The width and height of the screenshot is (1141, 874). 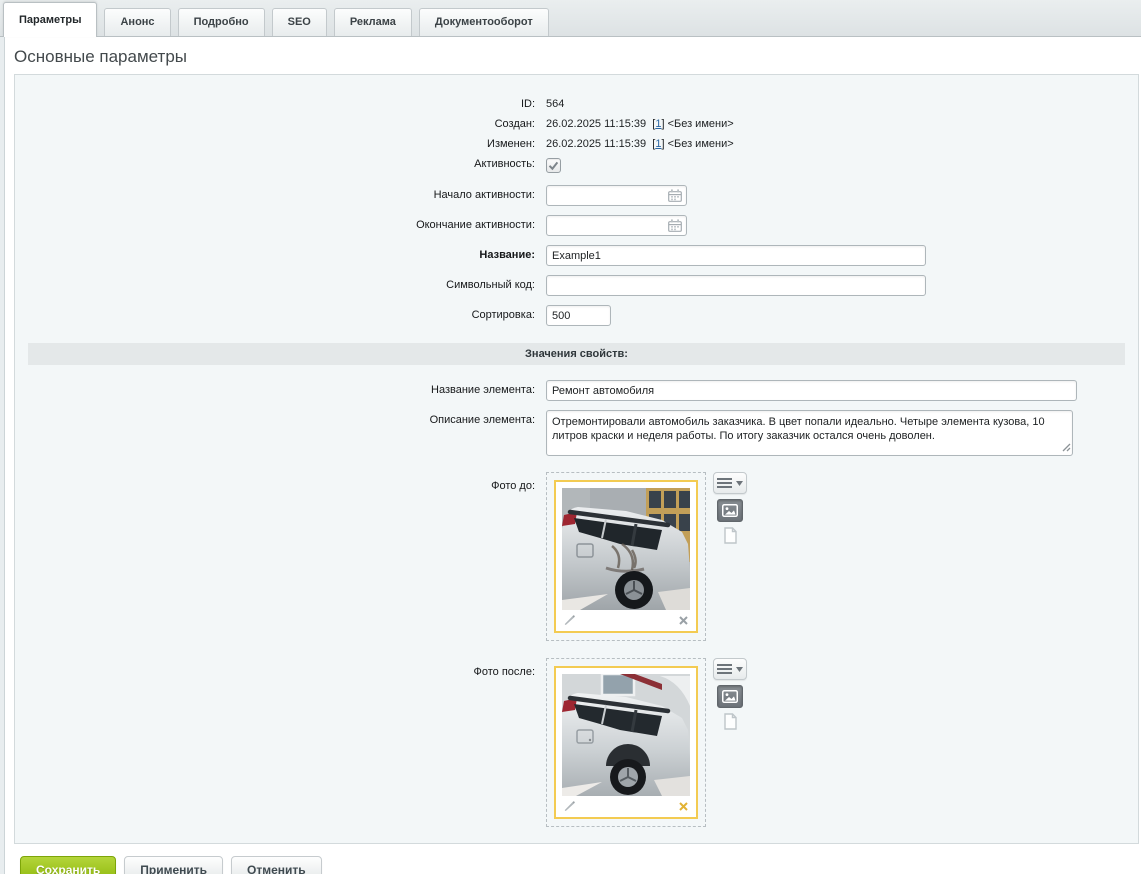 What do you see at coordinates (626, 806) in the screenshot?
I see `photo-after-actions` at bounding box center [626, 806].